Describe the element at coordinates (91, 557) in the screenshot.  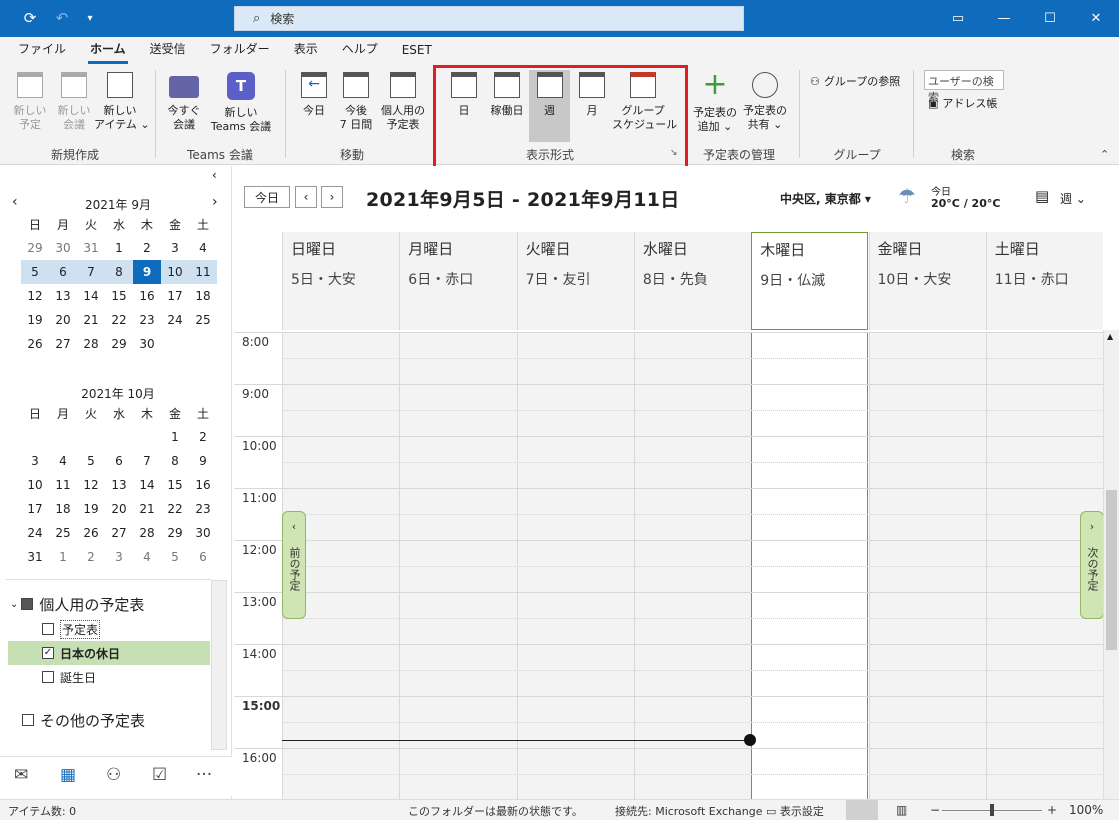
I see `minical-day: 2` at that location.